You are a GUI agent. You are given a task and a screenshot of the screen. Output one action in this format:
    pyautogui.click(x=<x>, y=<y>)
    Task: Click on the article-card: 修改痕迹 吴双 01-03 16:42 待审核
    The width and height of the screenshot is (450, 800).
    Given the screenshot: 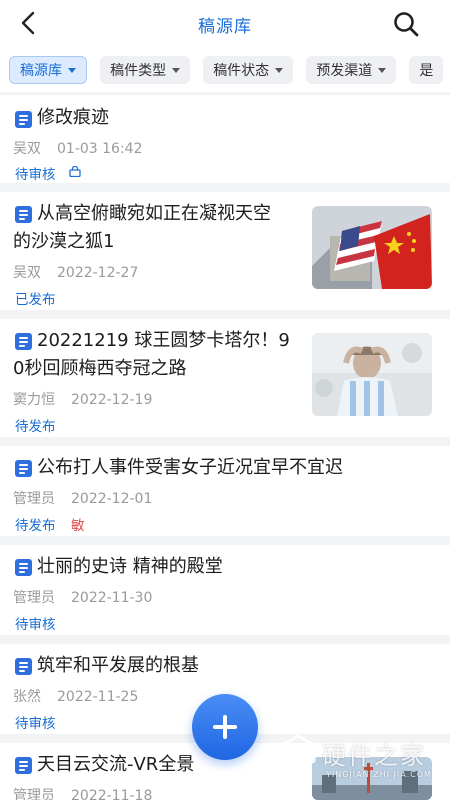 What is the action you would take?
    pyautogui.click(x=225, y=139)
    